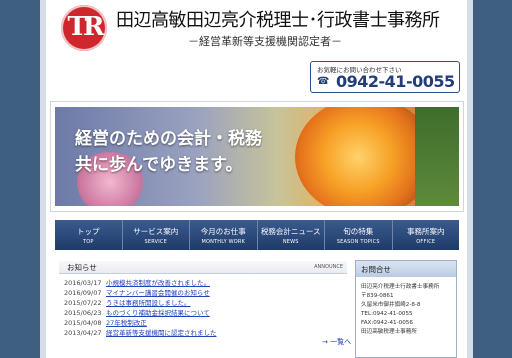 This screenshot has width=512, height=358. I want to click on phone-contact-box: お気軽にお問い合わせ下さい ☎ 0942-41-0055, so click(385, 77).